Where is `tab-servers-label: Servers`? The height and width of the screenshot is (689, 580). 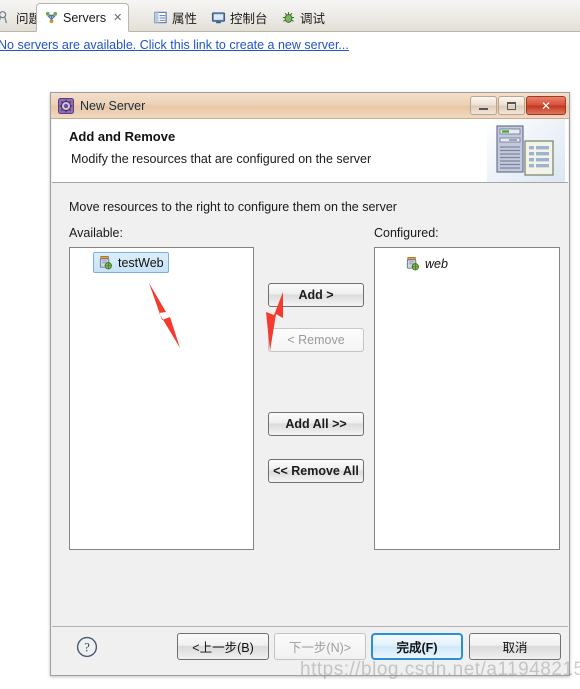 tab-servers-label: Servers is located at coordinates (85, 17).